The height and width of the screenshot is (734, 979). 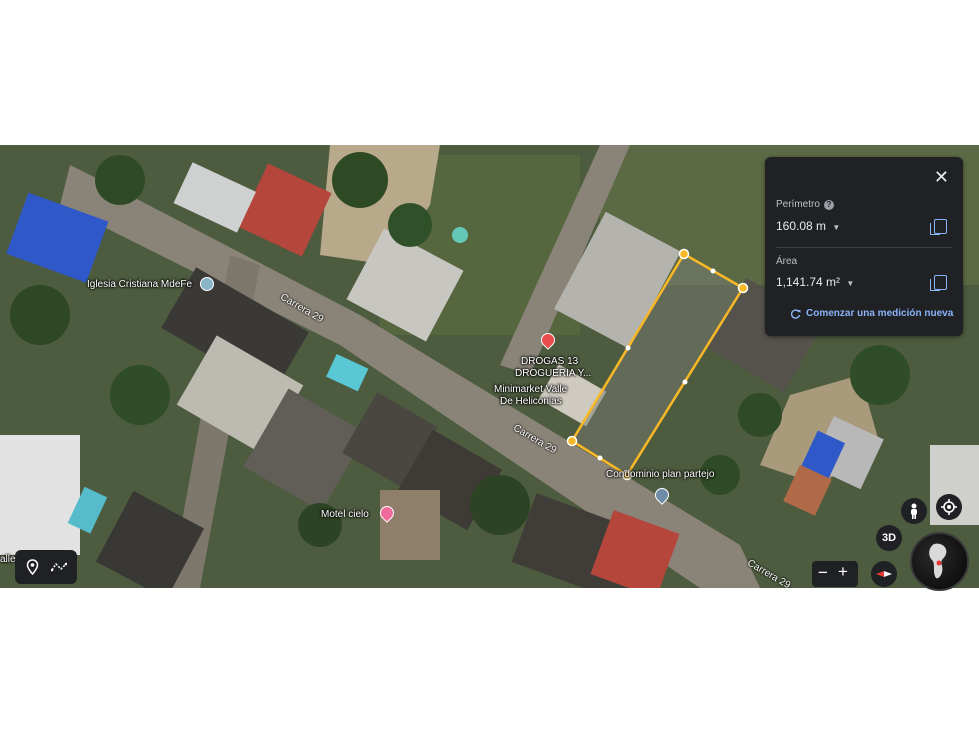 I want to click on globe-icon, so click(x=939, y=561).